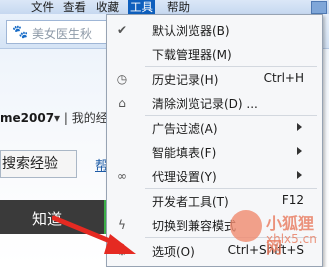 This screenshot has height=267, width=329. I want to click on menu-item-developer-tools: 开发者工具(T) F12, so click(214, 201).